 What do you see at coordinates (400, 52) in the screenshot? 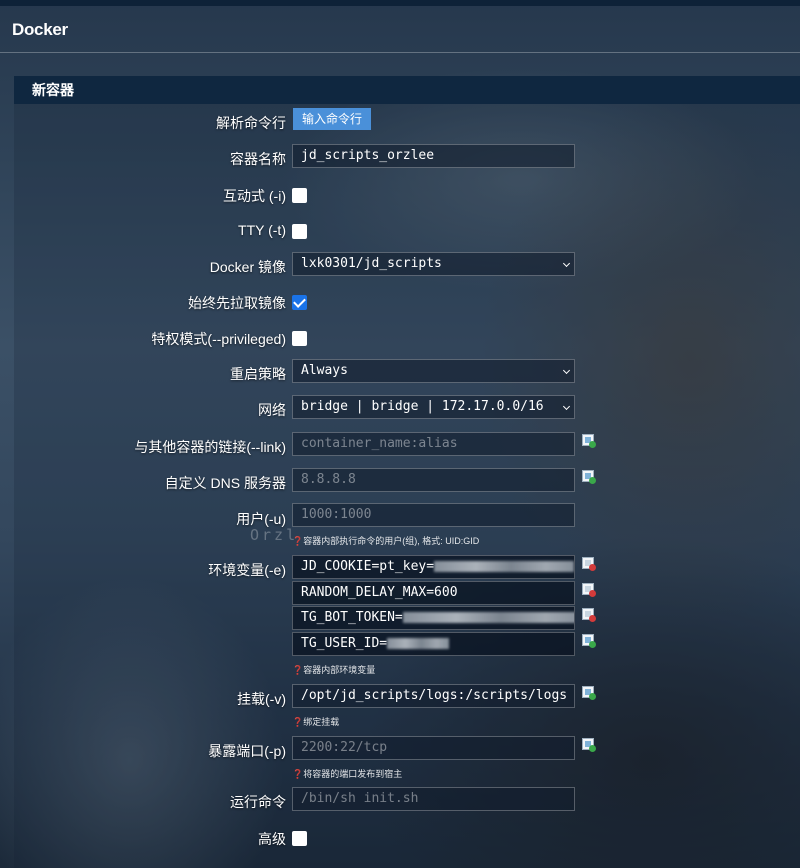
I see `header-divider` at bounding box center [400, 52].